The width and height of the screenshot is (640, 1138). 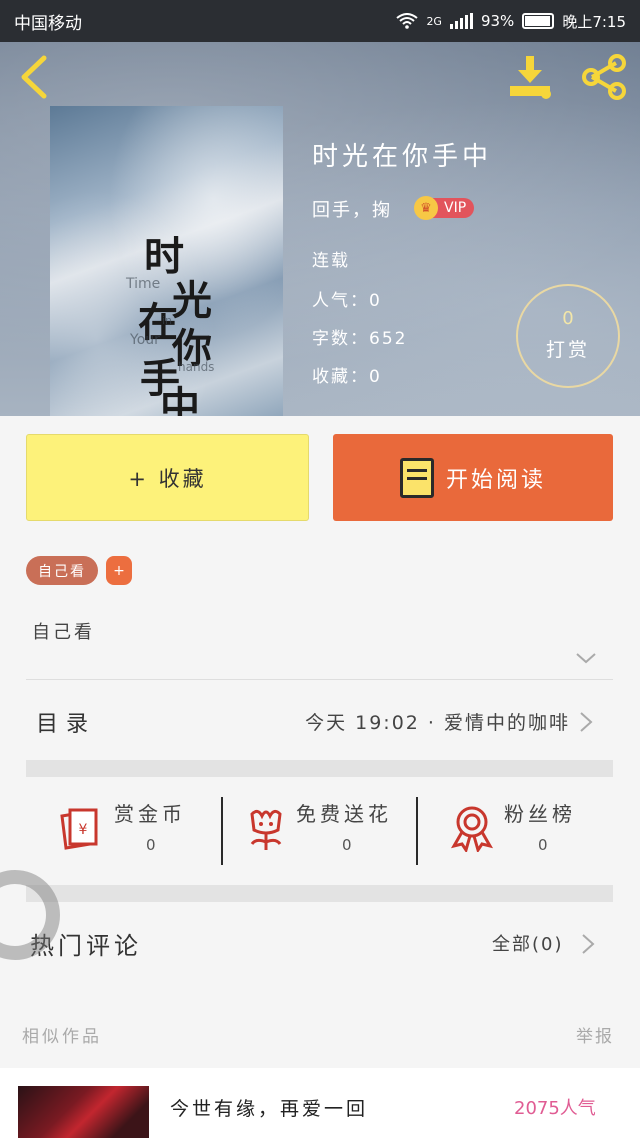 What do you see at coordinates (568, 318) in the screenshot?
I see `reward-count: 0` at bounding box center [568, 318].